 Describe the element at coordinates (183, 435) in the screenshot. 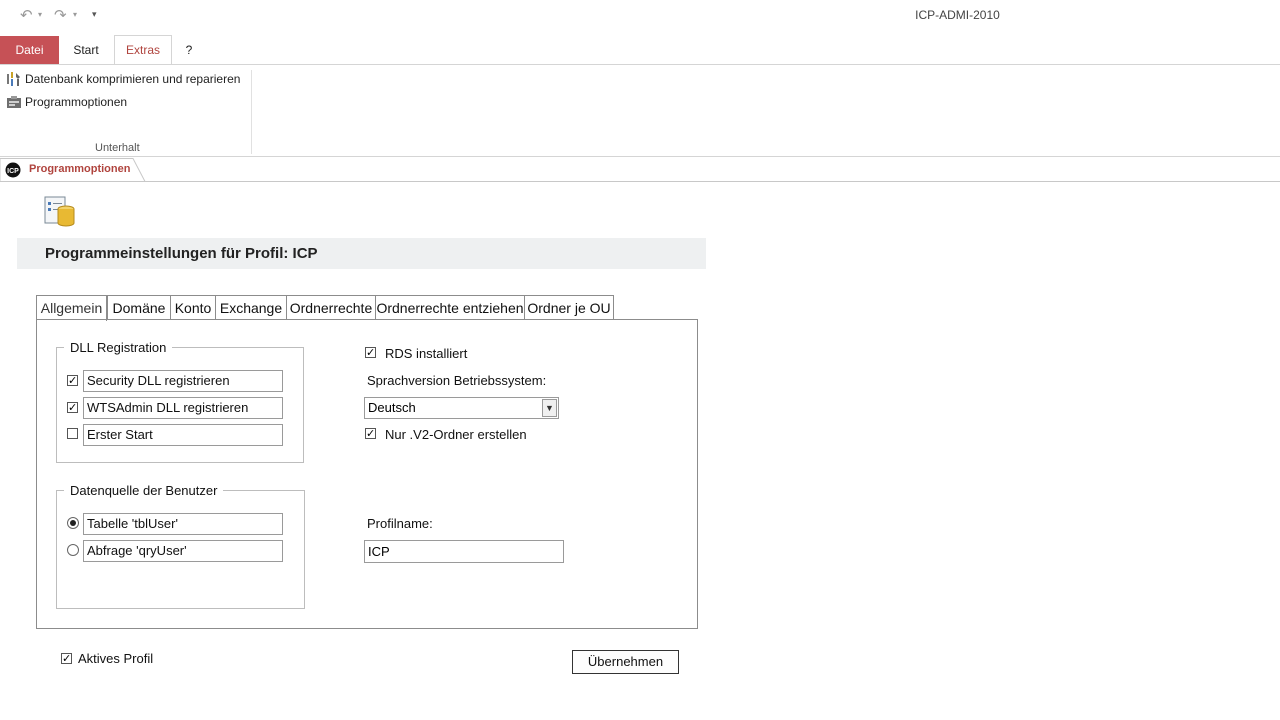

I see `first-start-label: Erster Start` at that location.